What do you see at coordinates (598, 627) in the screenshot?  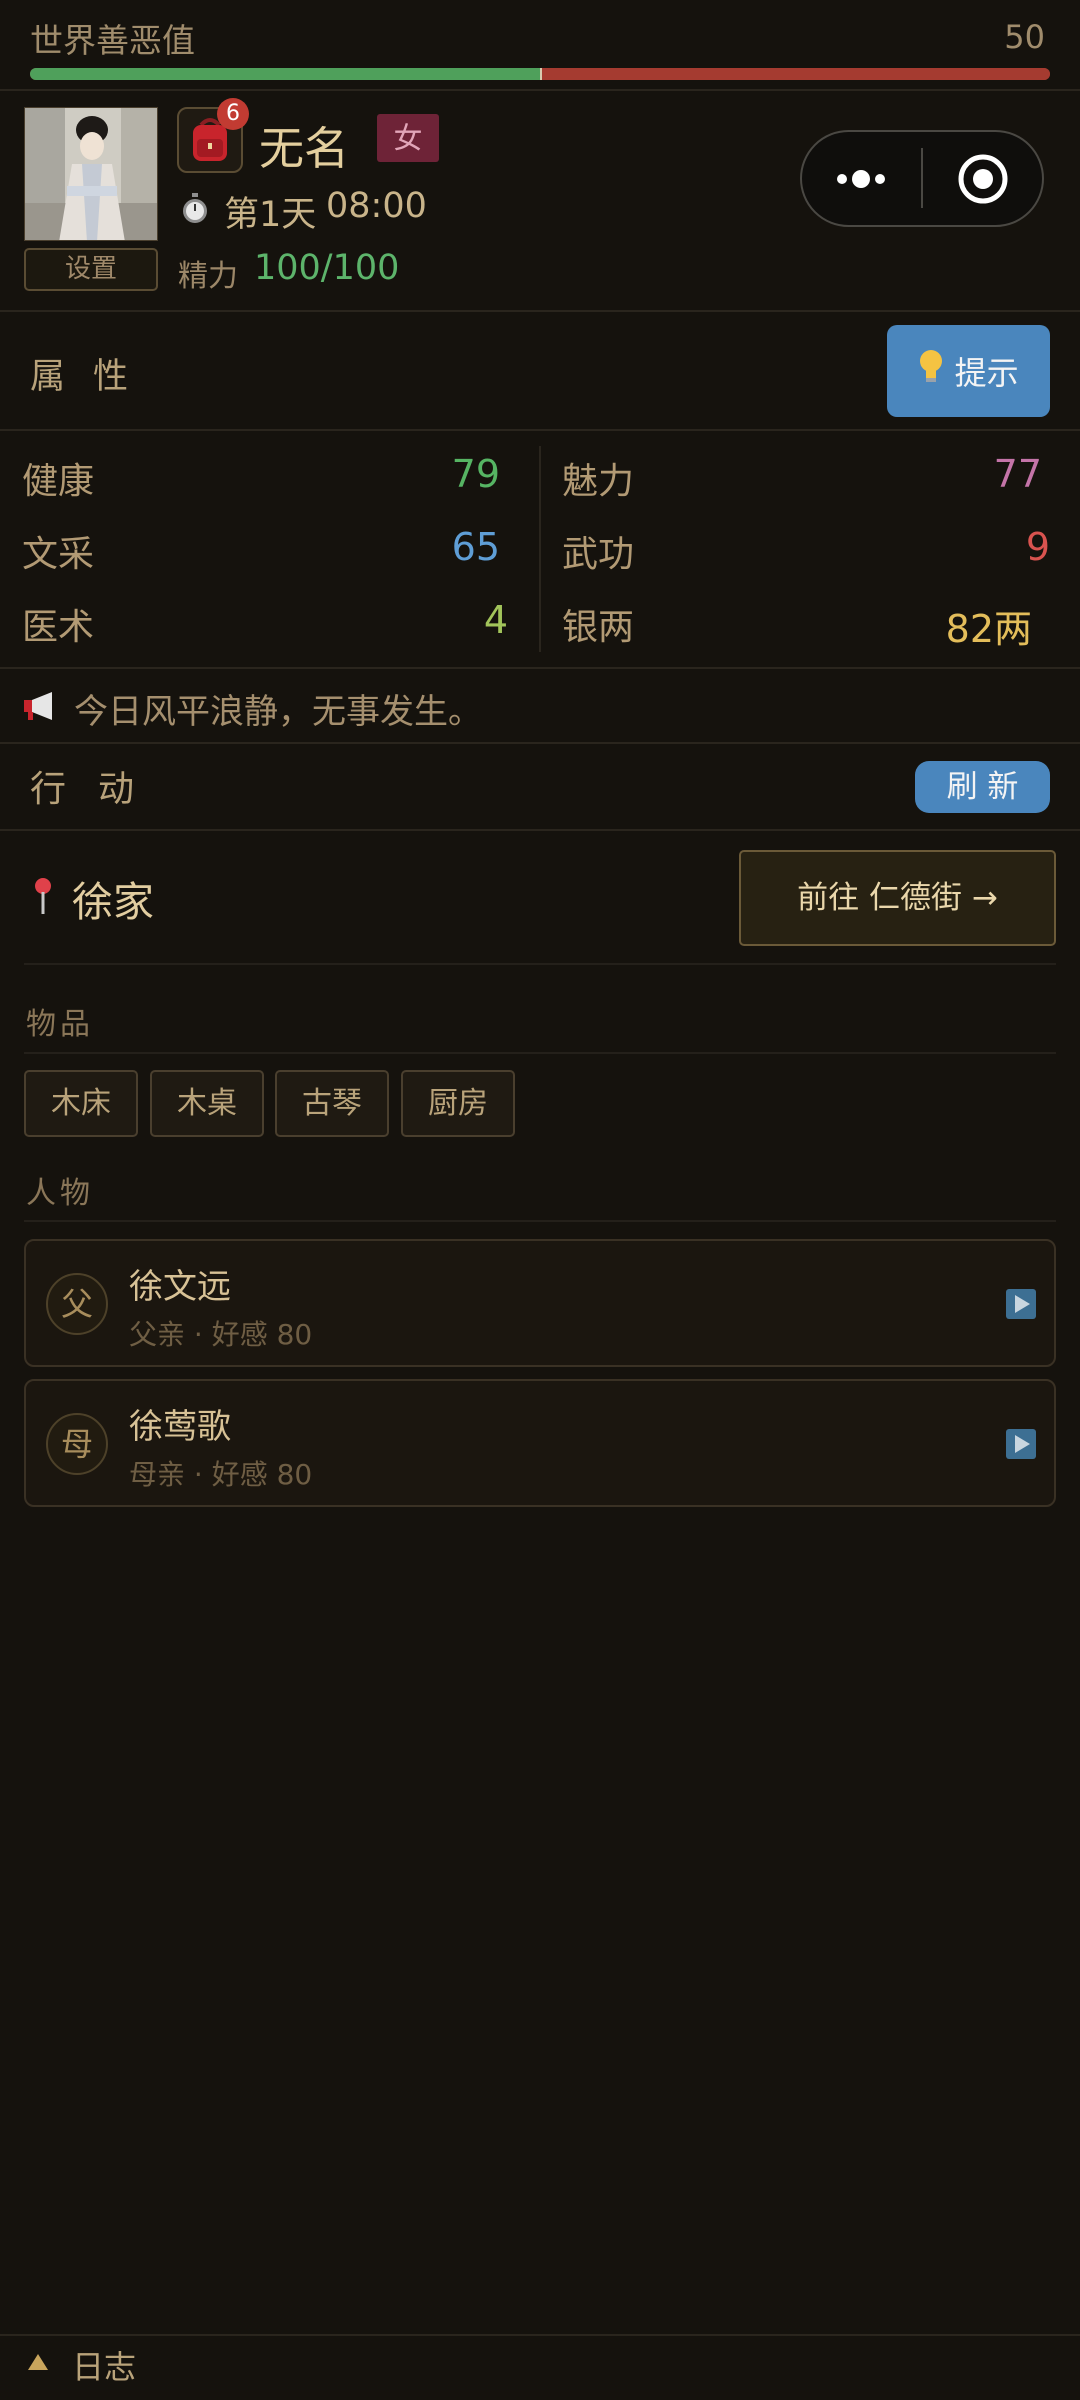 I see `stat-label-silver: 银两` at bounding box center [598, 627].